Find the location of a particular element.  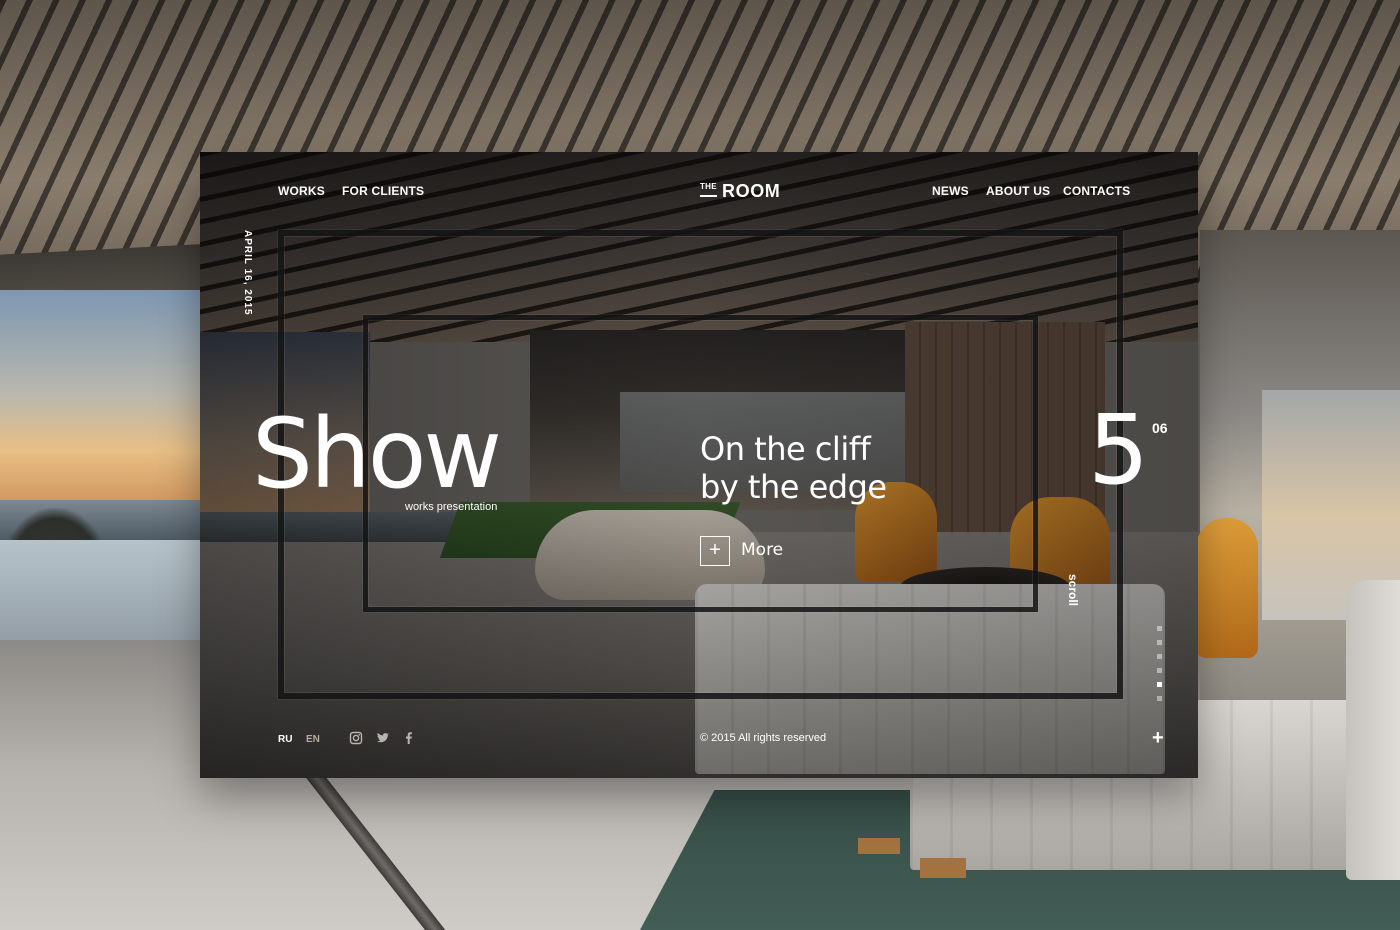

logo-prefix: THE is located at coordinates (708, 186).